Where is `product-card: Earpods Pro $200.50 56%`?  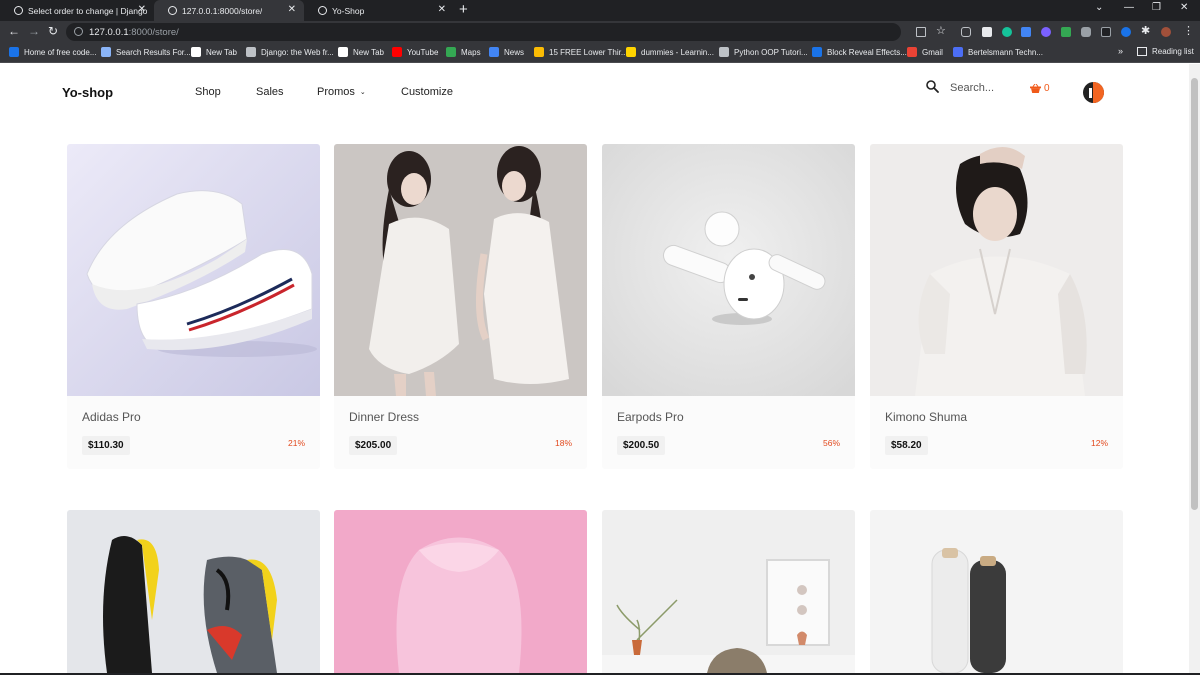 product-card: Earpods Pro $200.50 56% is located at coordinates (728, 306).